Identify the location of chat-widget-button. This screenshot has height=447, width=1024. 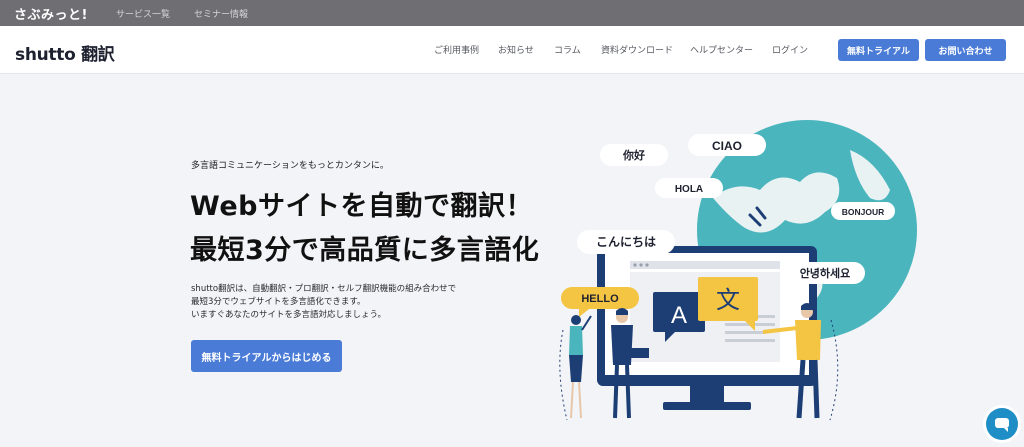
(1002, 424).